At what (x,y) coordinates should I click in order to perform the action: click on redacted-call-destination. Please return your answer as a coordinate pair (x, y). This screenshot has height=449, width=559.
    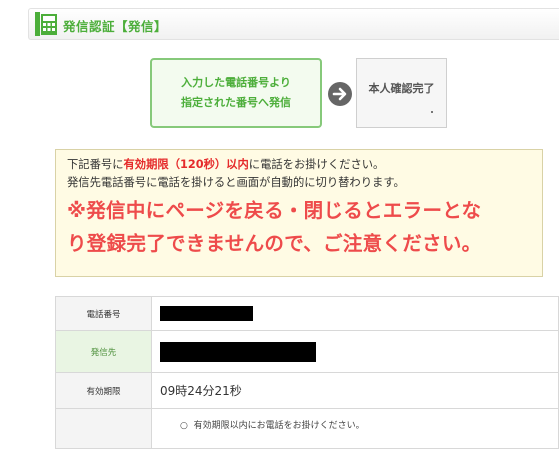
    Looking at the image, I should click on (238, 351).